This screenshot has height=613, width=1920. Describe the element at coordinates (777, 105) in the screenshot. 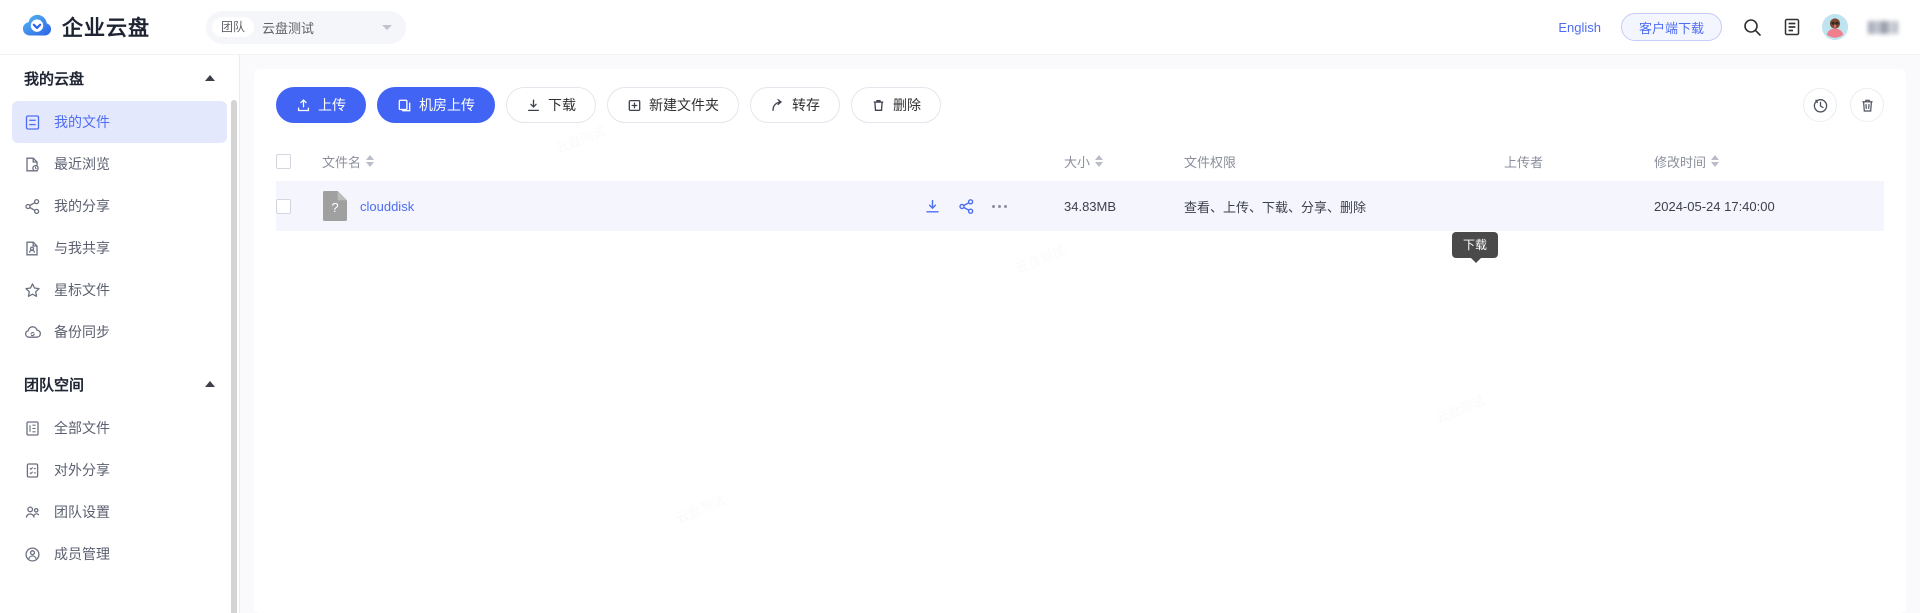

I see `transfer-save-icon` at that location.